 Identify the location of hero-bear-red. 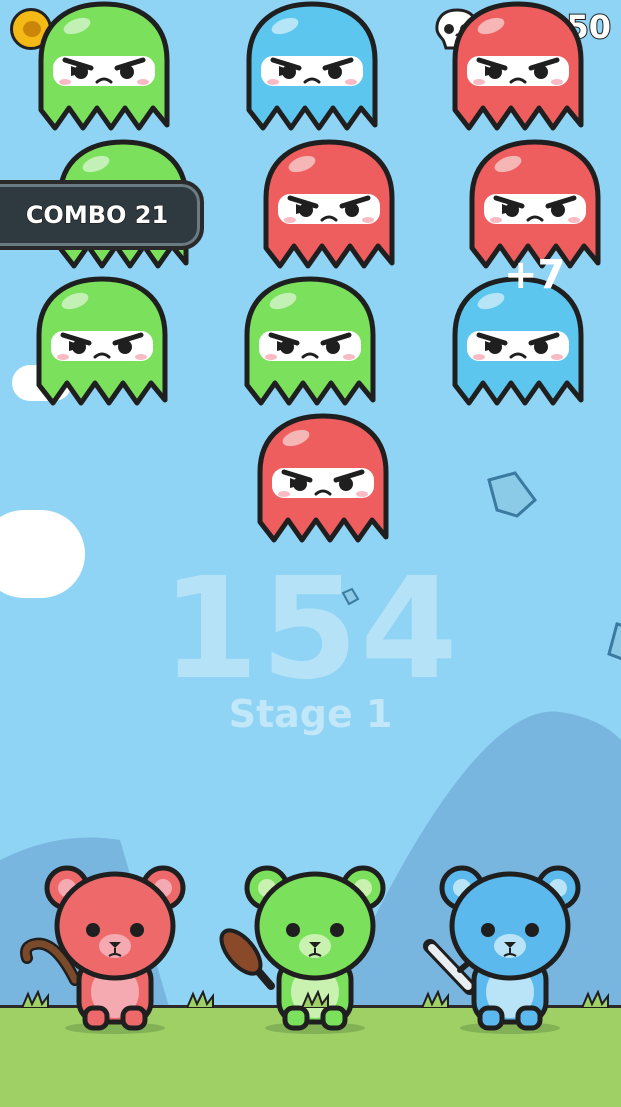
(115, 949).